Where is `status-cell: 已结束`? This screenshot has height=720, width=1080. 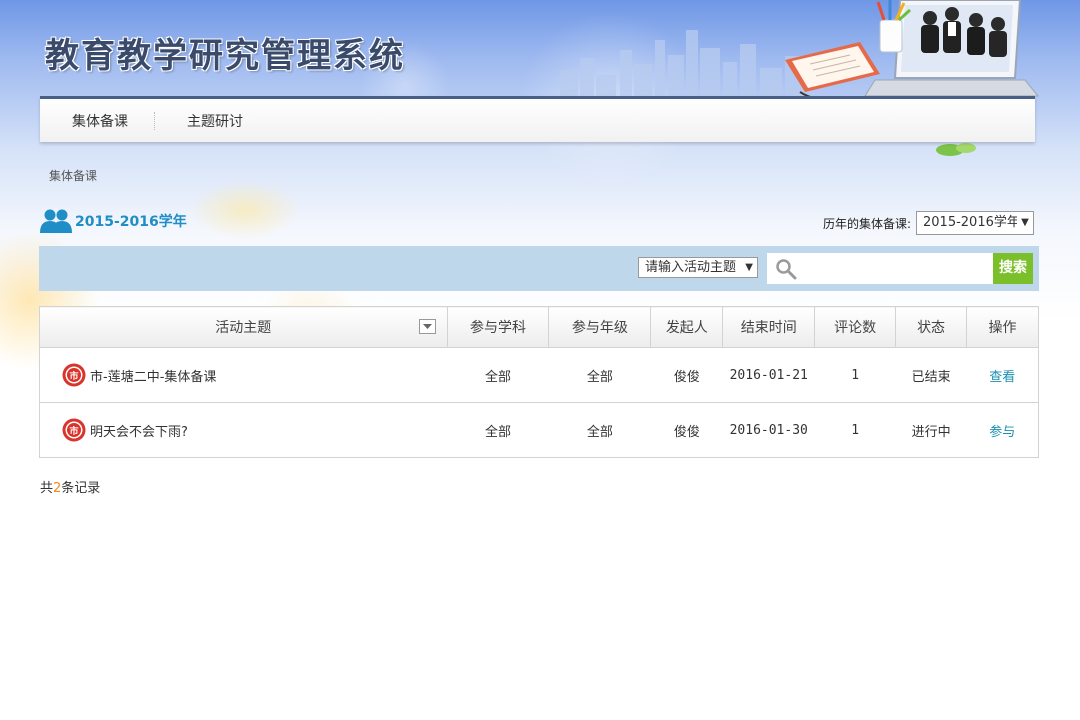 status-cell: 已结束 is located at coordinates (931, 375).